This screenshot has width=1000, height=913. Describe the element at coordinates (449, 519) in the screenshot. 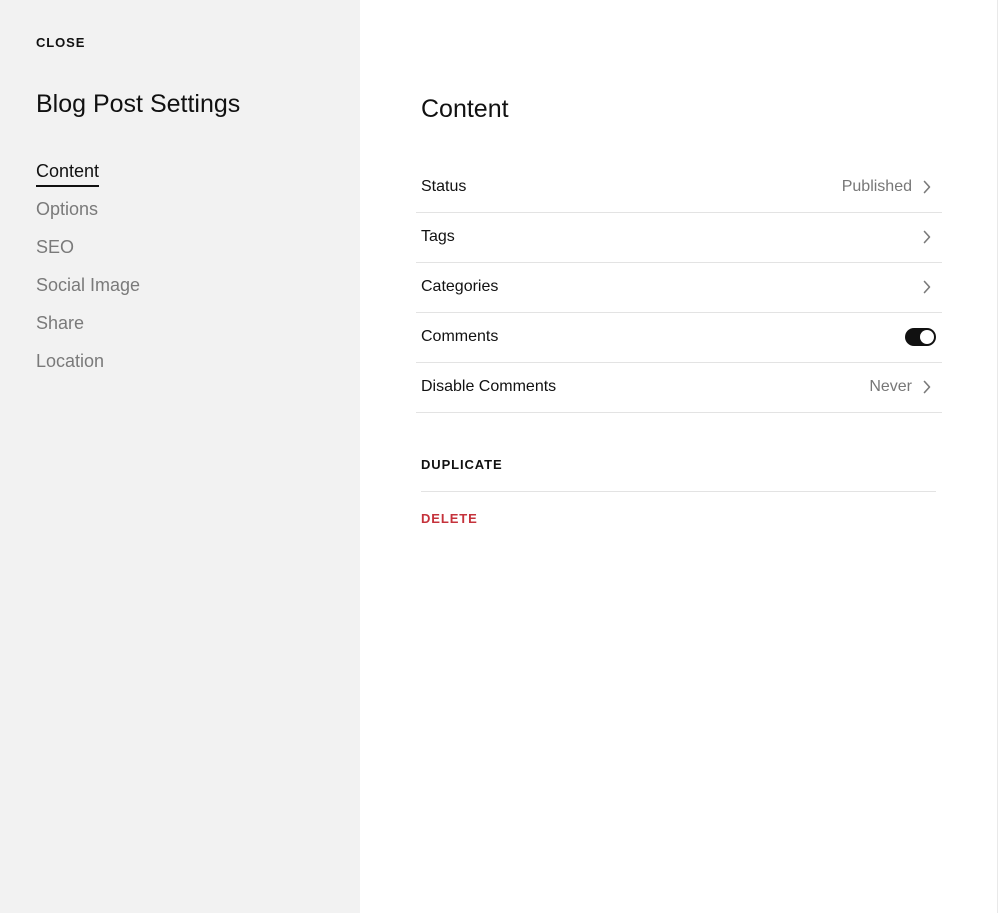

I see `delete-button: DELETE` at that location.